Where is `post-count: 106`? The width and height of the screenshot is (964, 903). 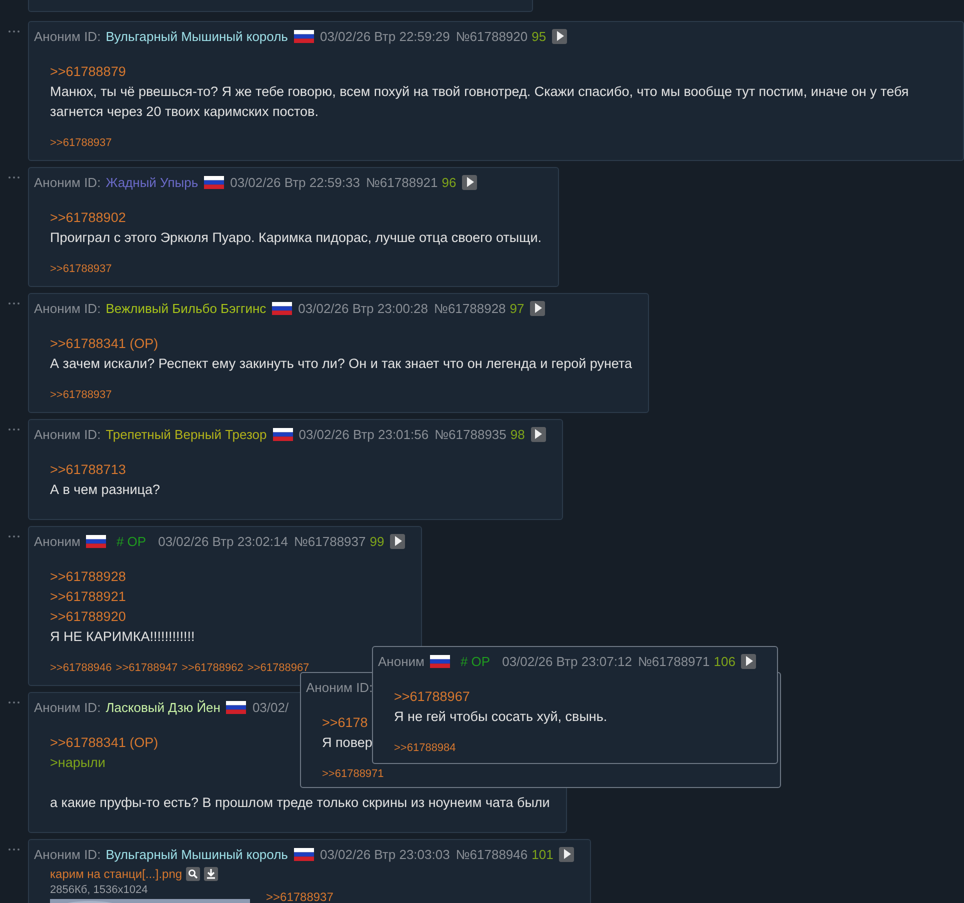 post-count: 106 is located at coordinates (725, 661).